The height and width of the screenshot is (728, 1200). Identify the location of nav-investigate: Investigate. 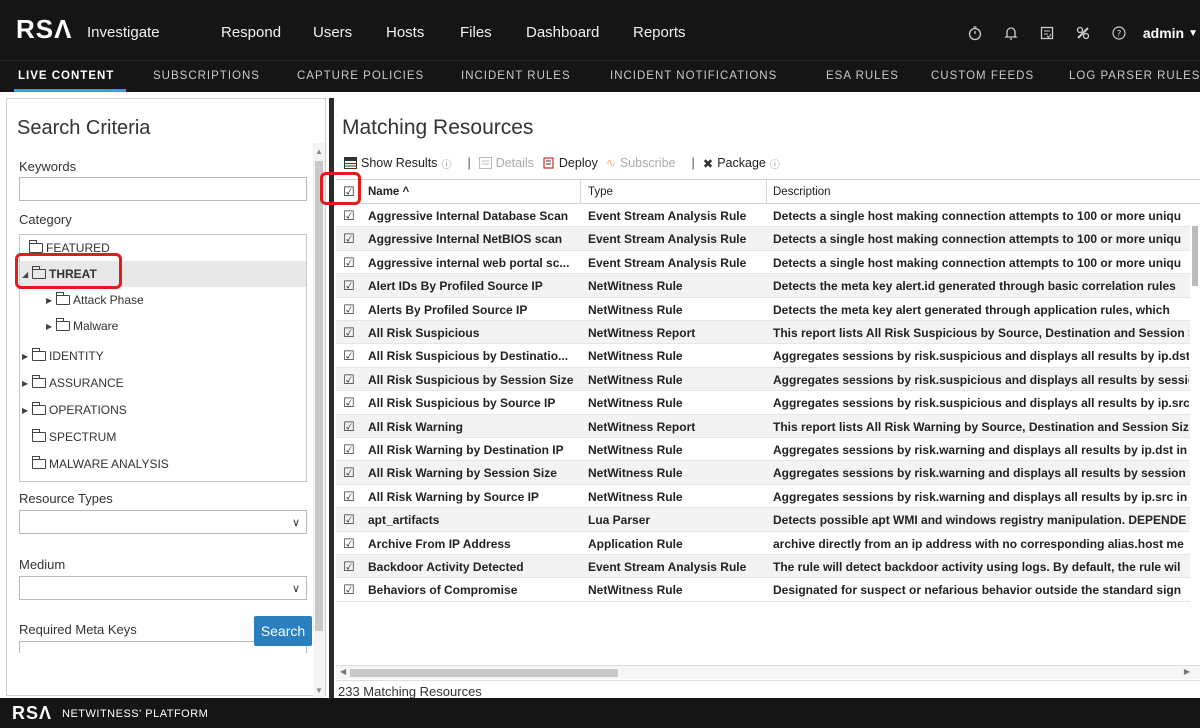
(123, 32).